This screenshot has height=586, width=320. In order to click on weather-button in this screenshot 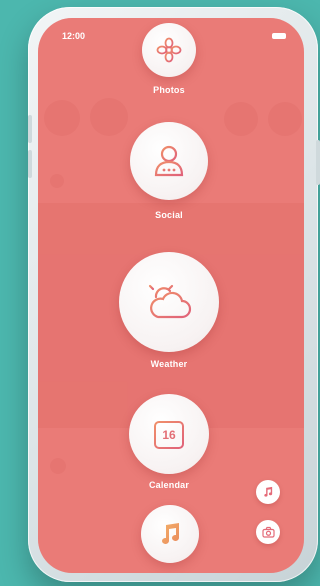, I will do `click(169, 302)`.